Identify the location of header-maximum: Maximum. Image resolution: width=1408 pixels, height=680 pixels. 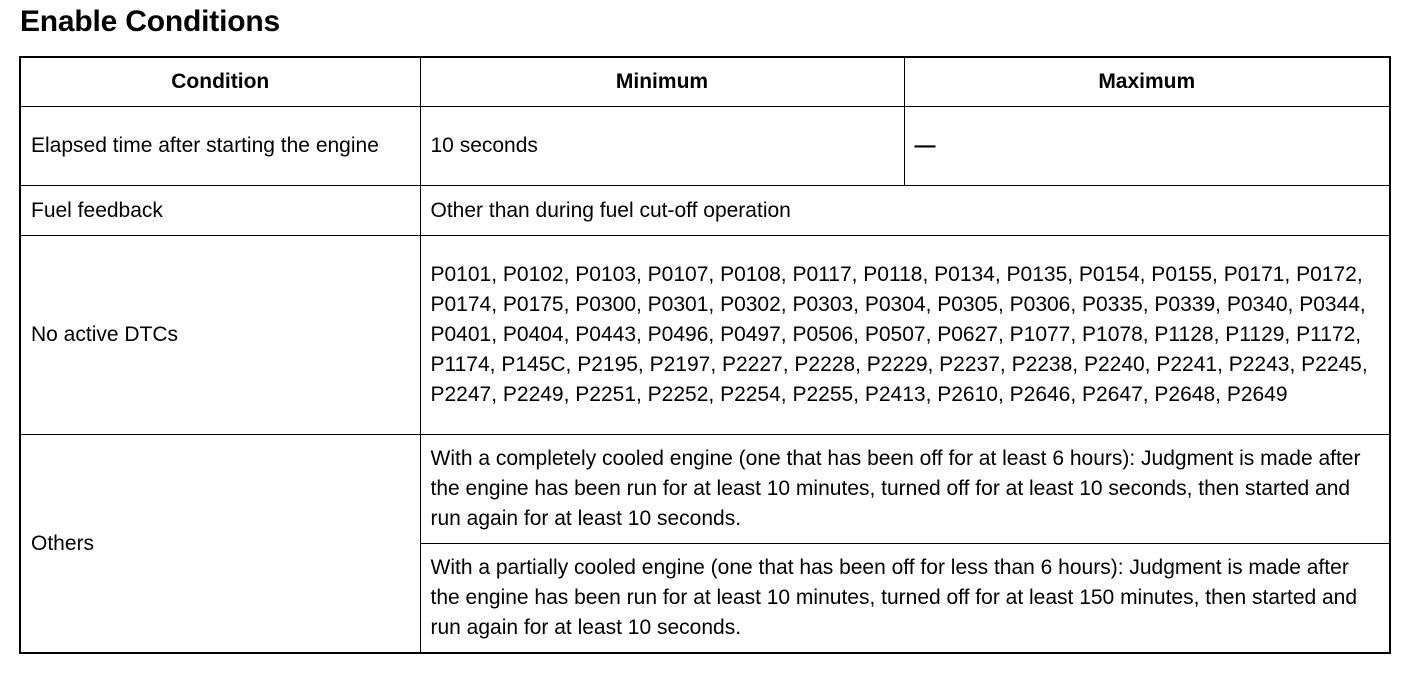
(1147, 81).